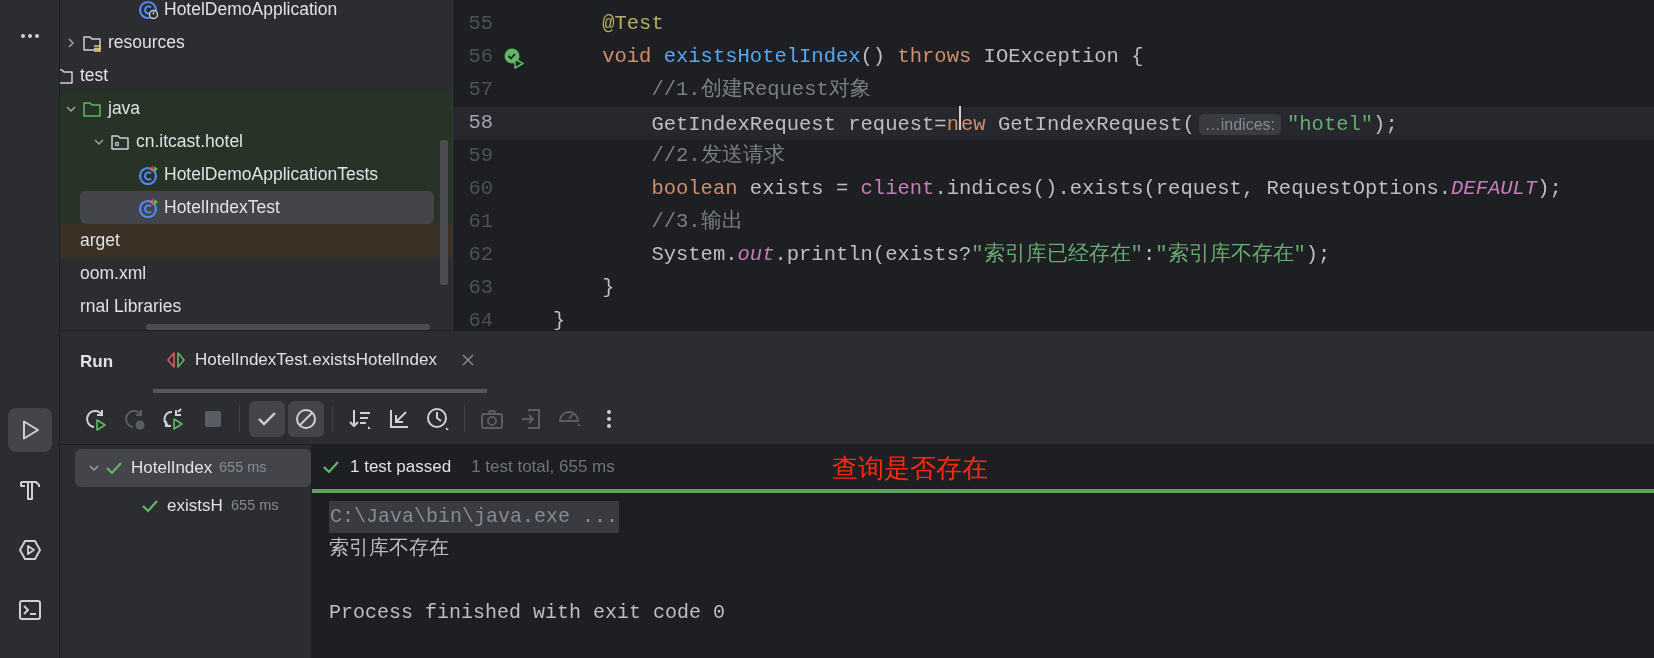  Describe the element at coordinates (696, 222) in the screenshot. I see `code-line: //3.输出` at that location.